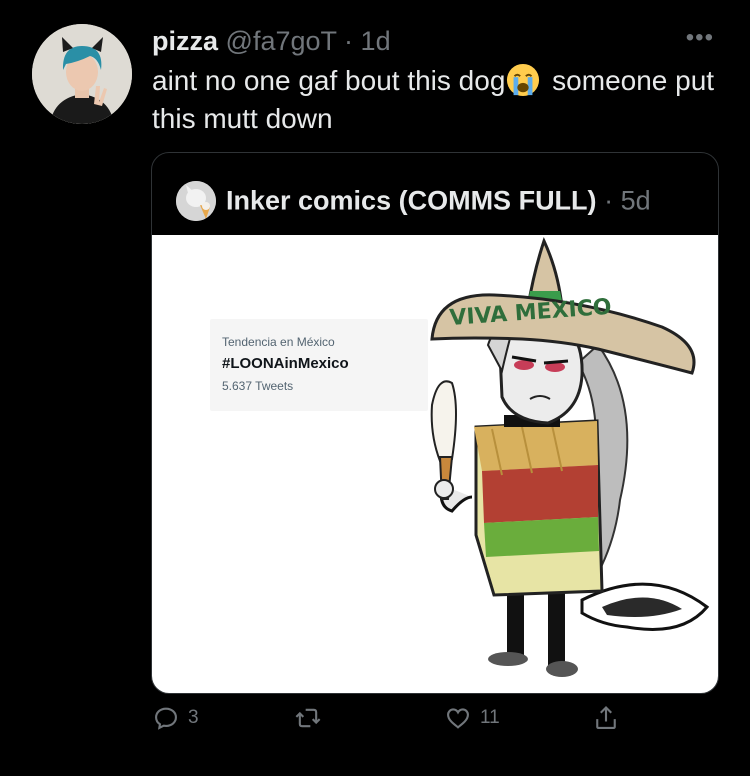  I want to click on tweet-text-part1: aint no one gaf bout this dog, so click(329, 80).